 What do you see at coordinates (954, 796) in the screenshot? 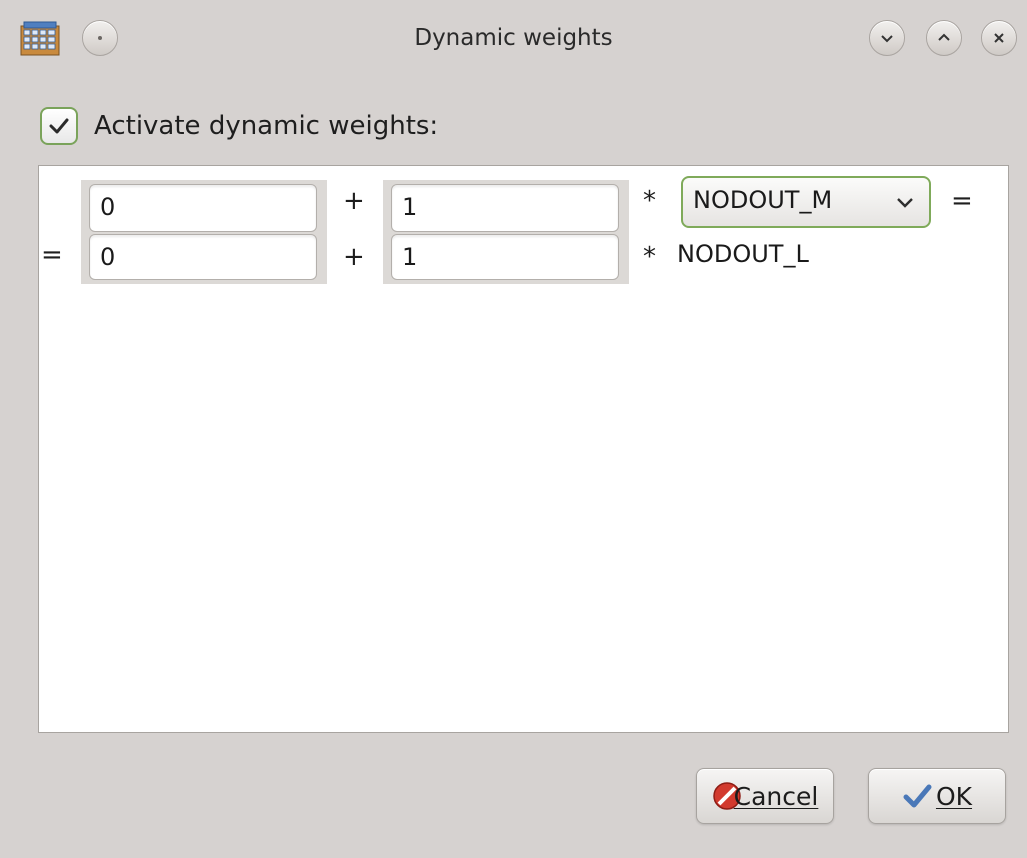
I see `ok-label: OK` at bounding box center [954, 796].